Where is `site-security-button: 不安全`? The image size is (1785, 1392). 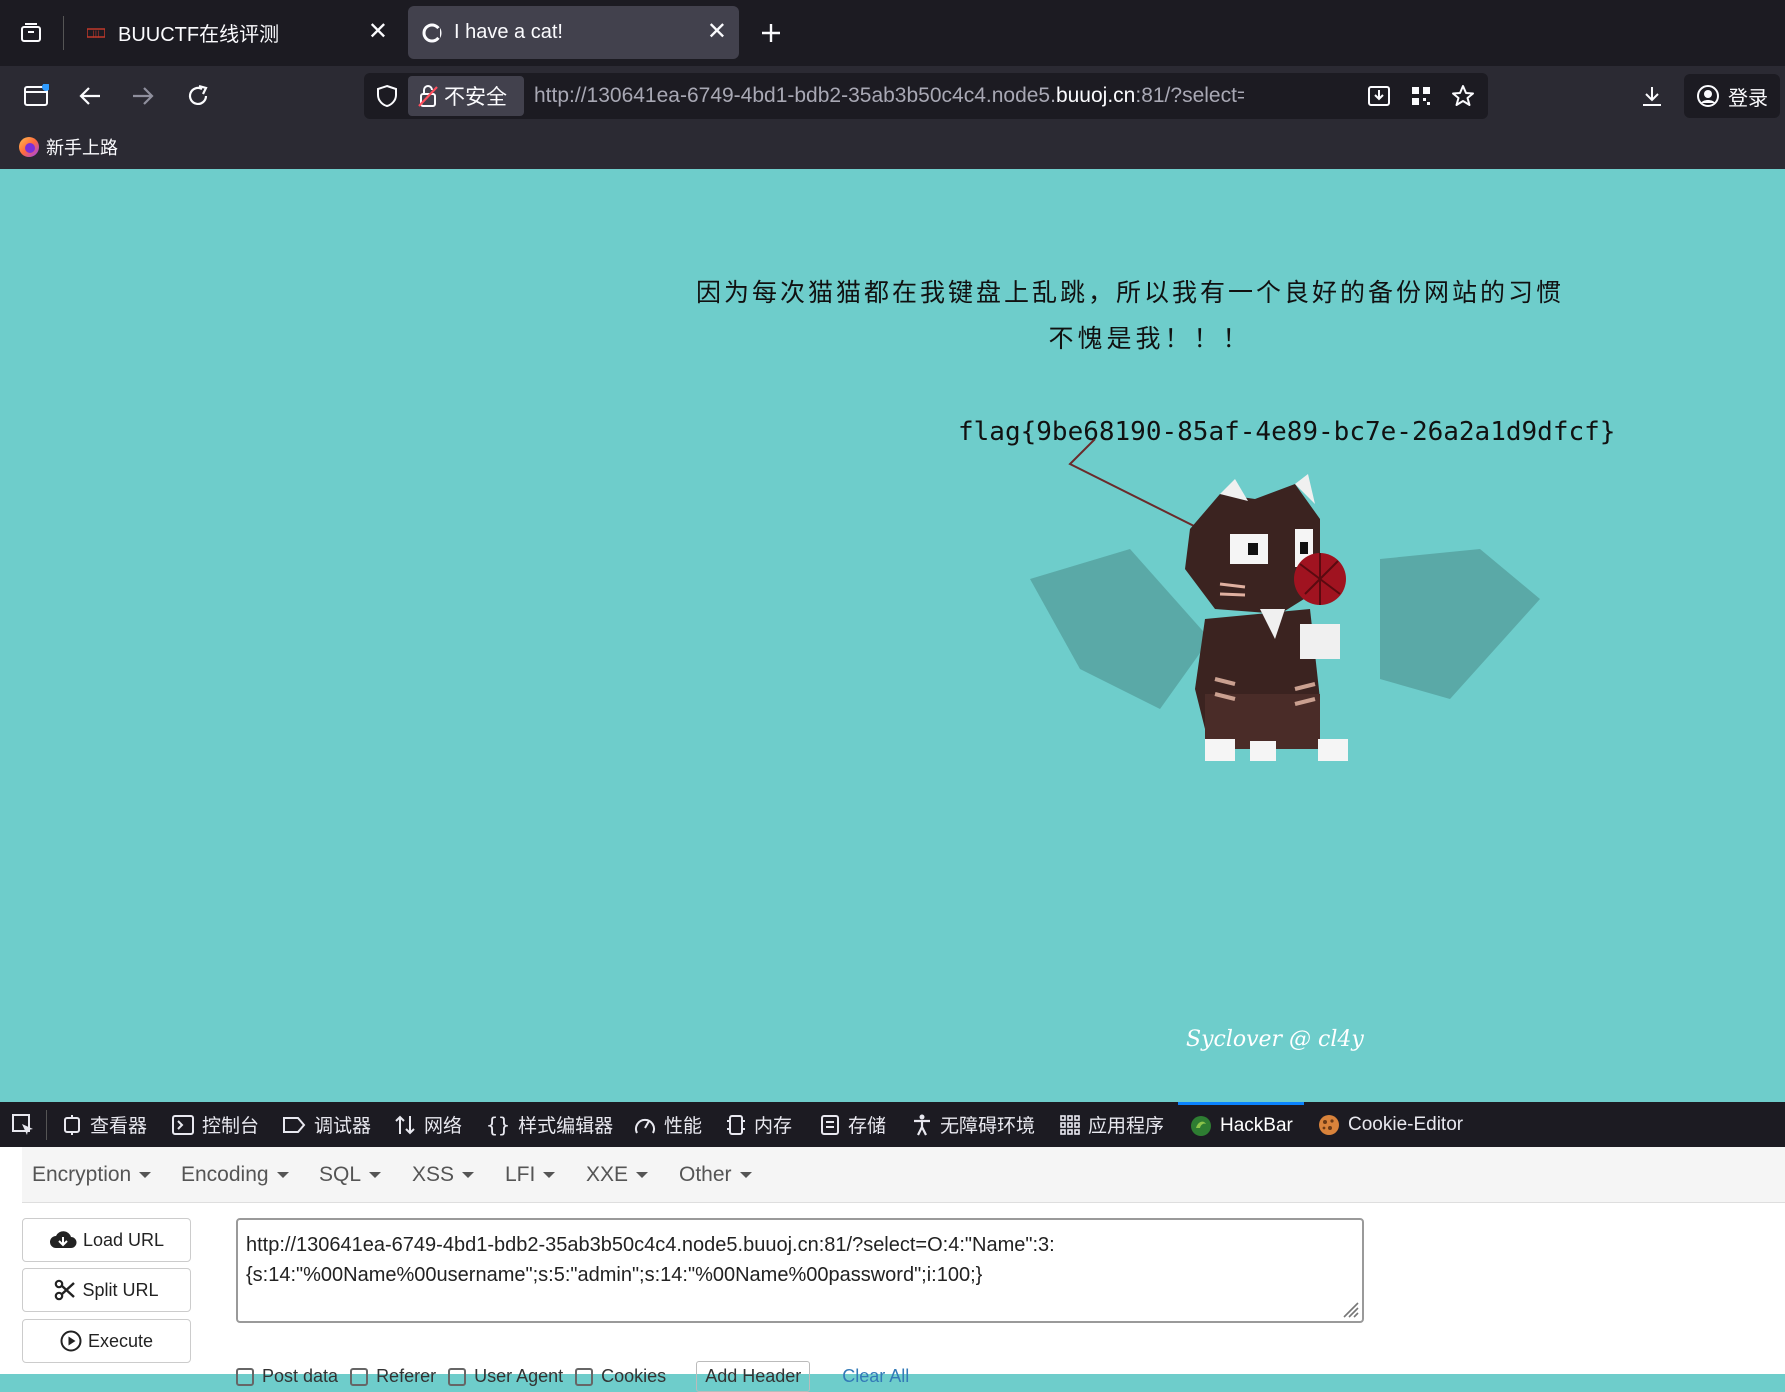 site-security-button: 不安全 is located at coordinates (466, 96).